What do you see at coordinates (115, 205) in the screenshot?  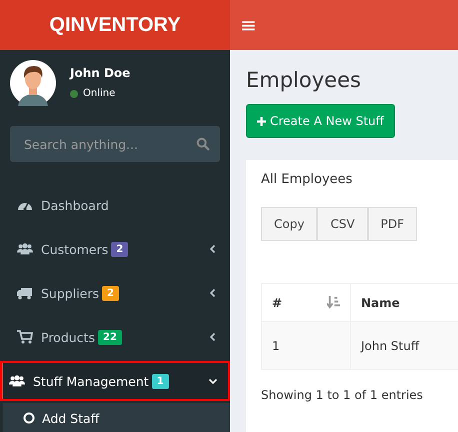 I see `menu-item: Dashboard` at bounding box center [115, 205].